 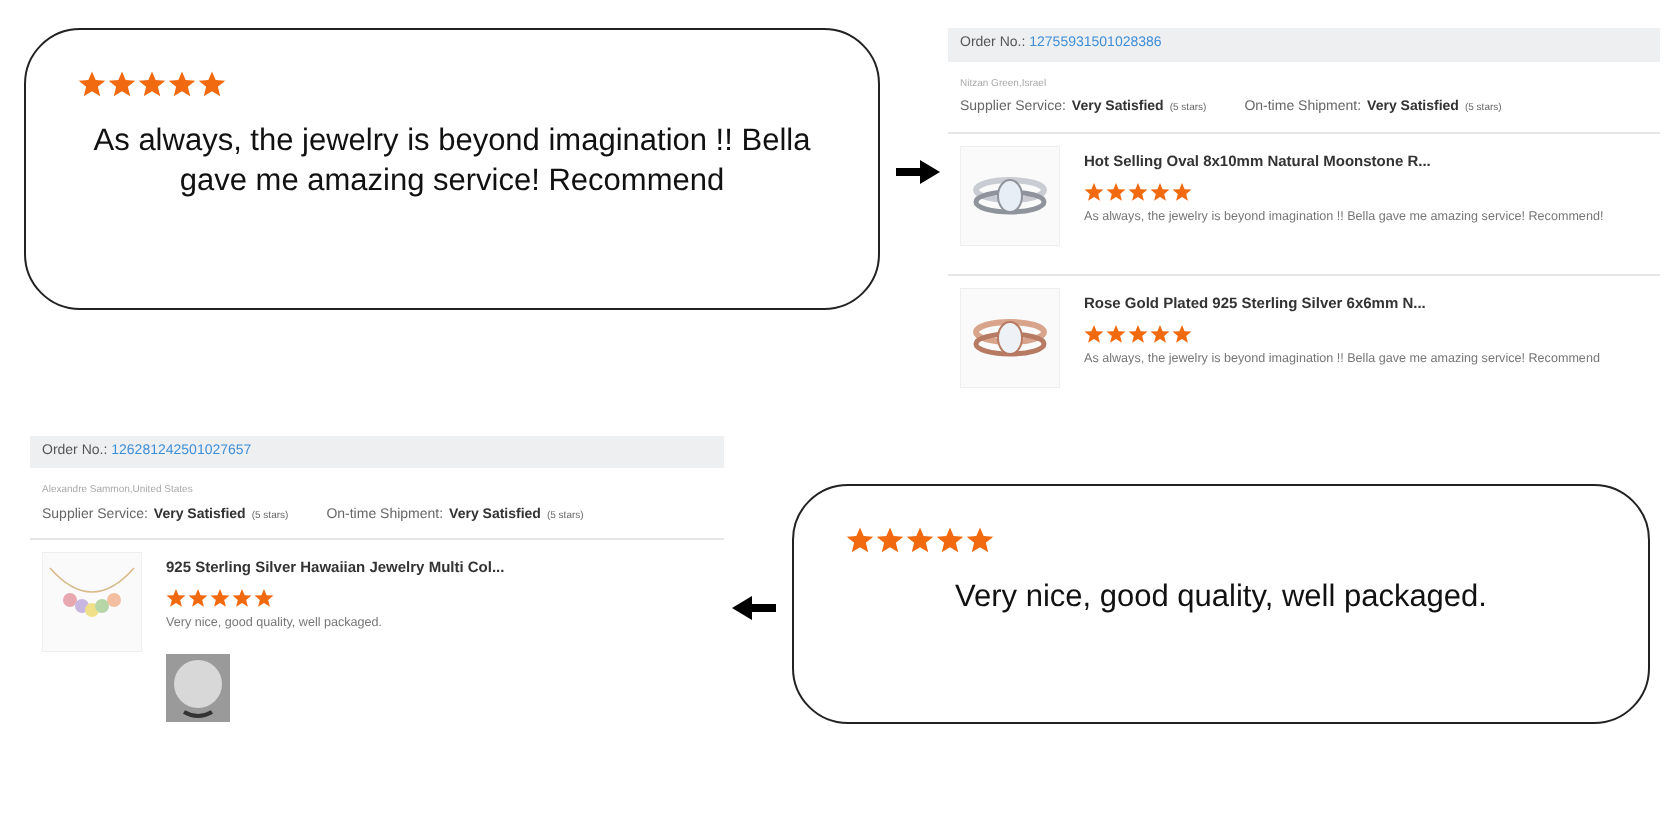 What do you see at coordinates (754, 607) in the screenshot?
I see `left-arrow-icon` at bounding box center [754, 607].